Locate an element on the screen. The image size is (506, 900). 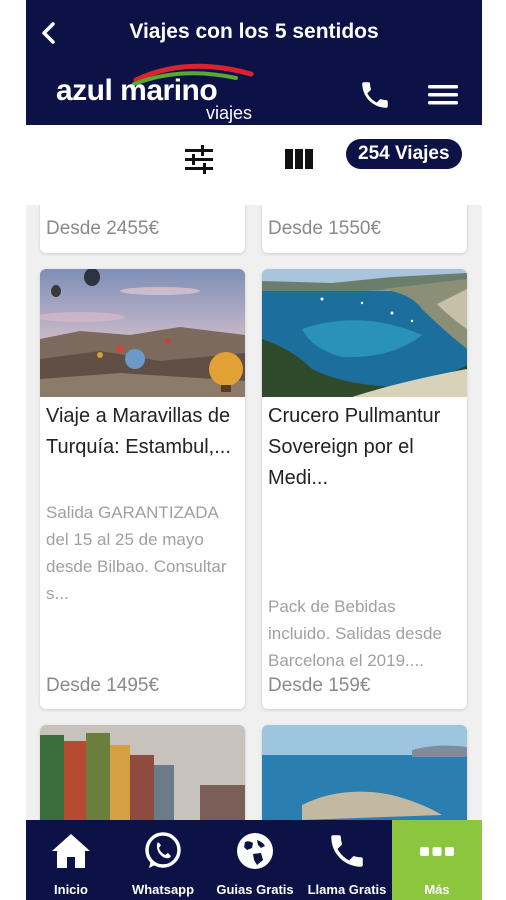
nav-item-mas: Más is located at coordinates (437, 860).